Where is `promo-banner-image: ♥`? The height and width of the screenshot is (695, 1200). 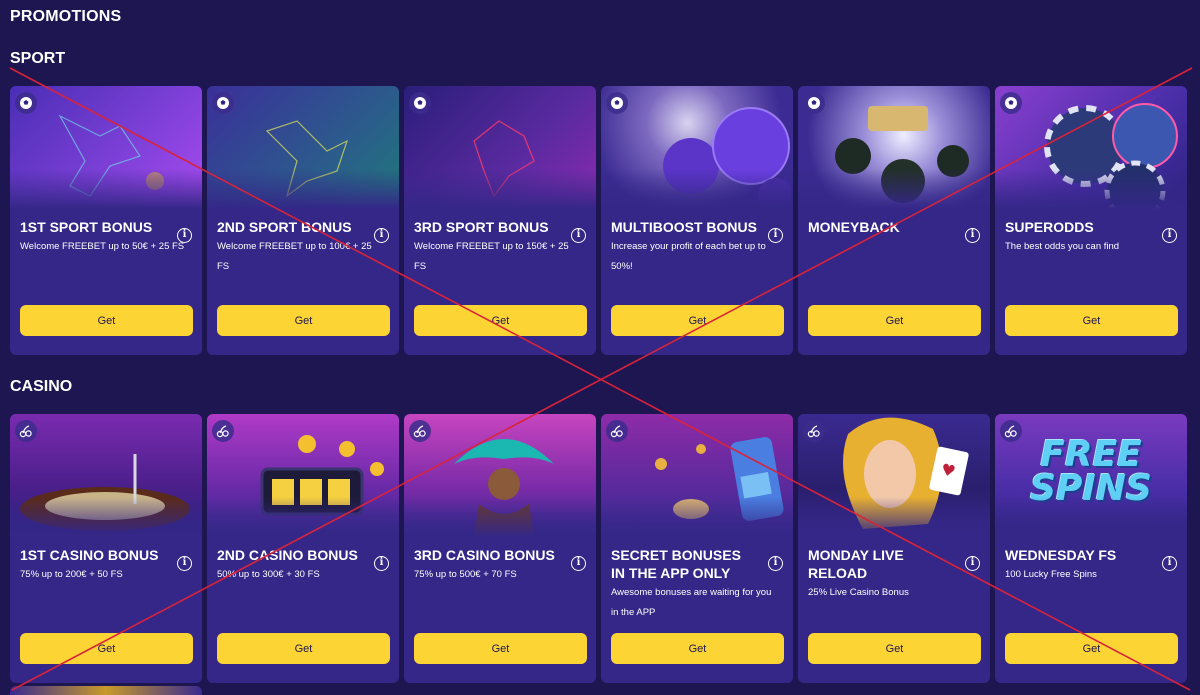 promo-banner-image: ♥ is located at coordinates (894, 475).